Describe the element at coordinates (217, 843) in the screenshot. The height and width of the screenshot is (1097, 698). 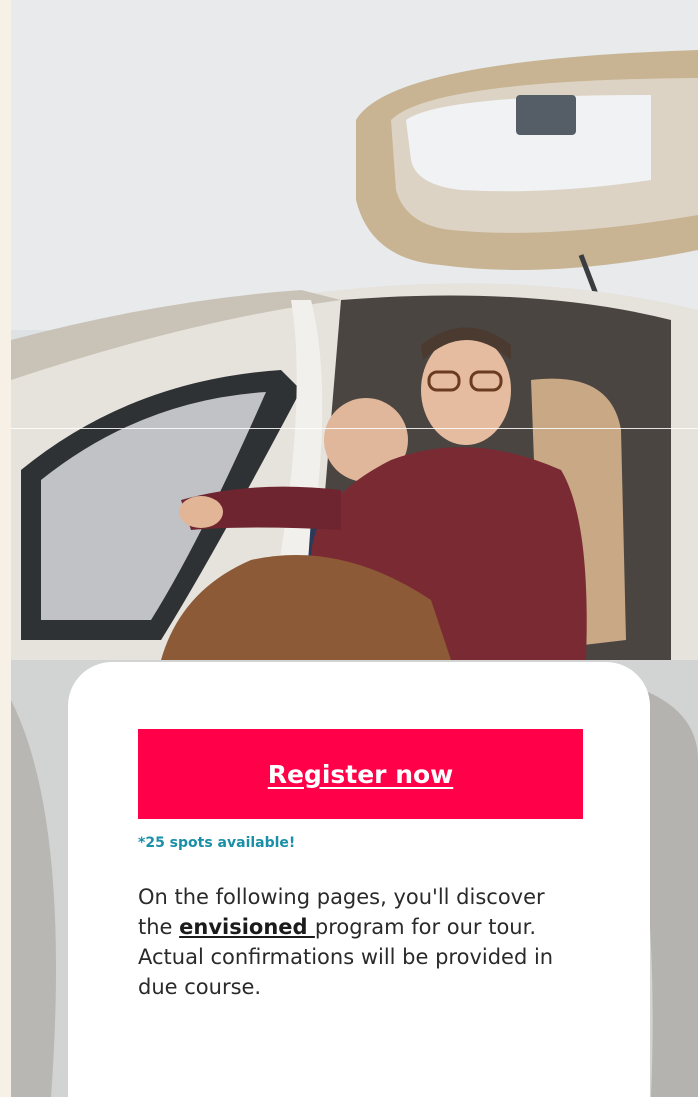
I see `spots-available-note: *25 spots available!` at that location.